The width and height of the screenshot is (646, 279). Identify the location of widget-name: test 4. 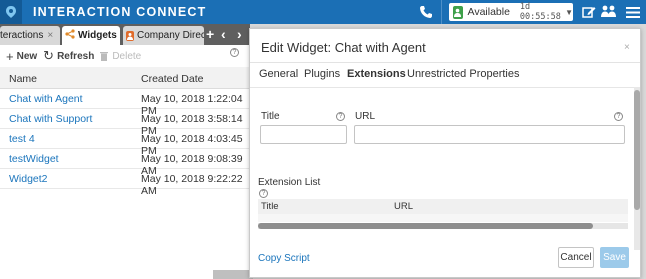
(22, 139).